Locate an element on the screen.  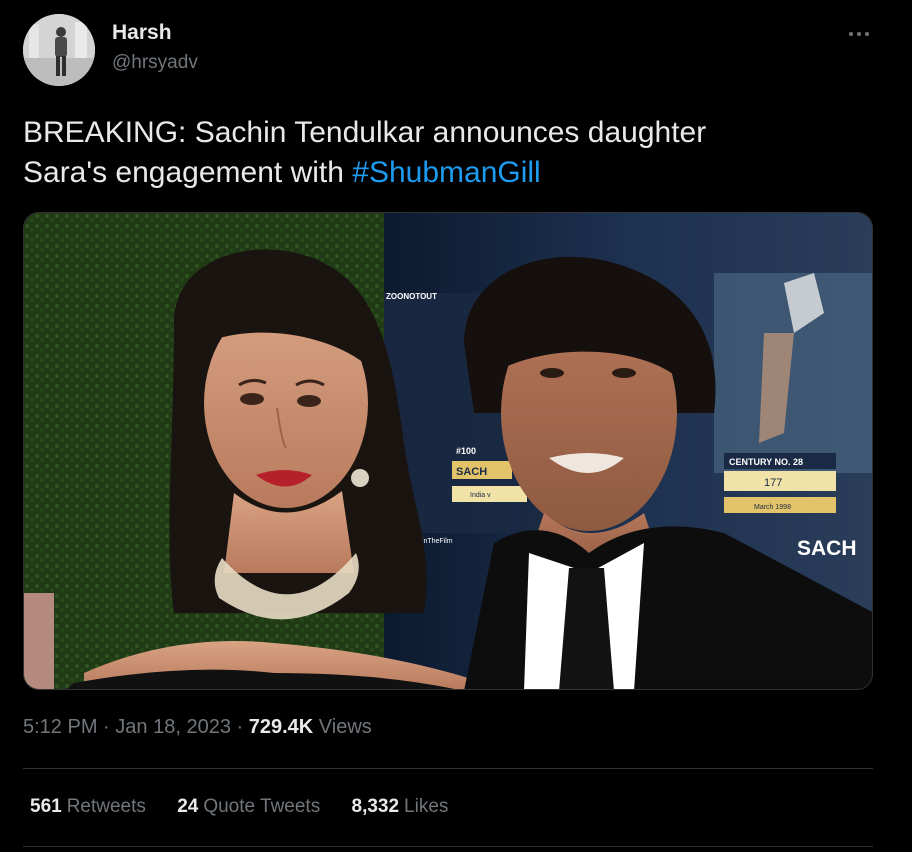
more-horizontal-icon is located at coordinates (859, 34).